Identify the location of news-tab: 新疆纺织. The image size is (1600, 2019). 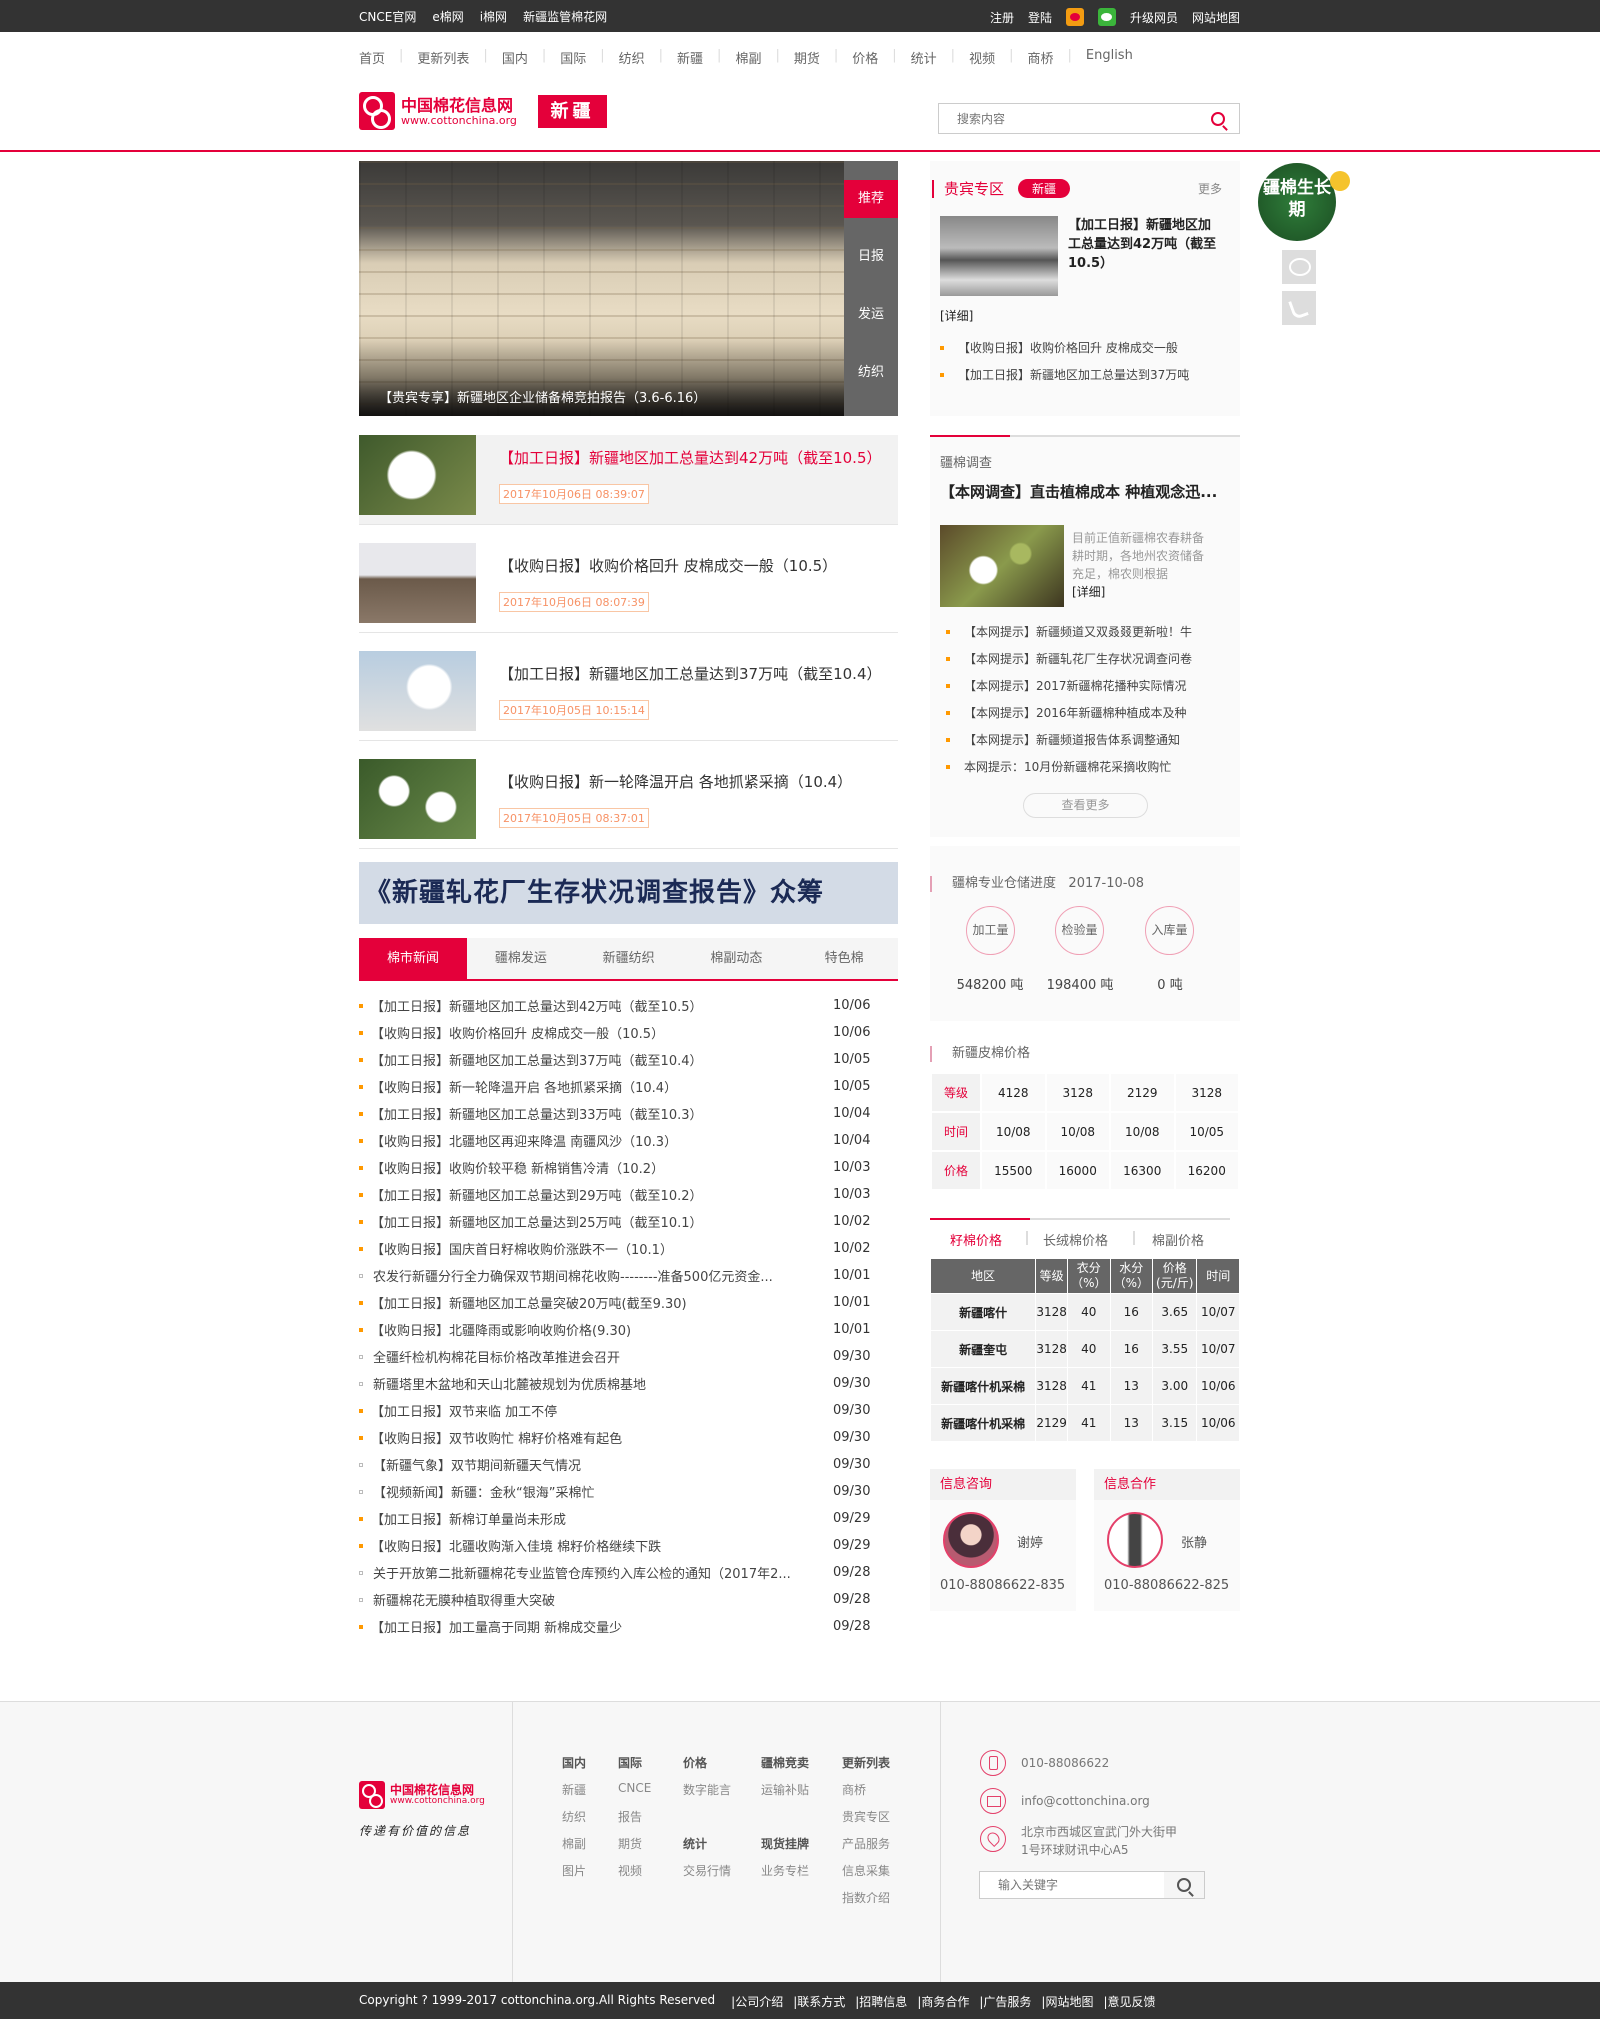
(629, 958).